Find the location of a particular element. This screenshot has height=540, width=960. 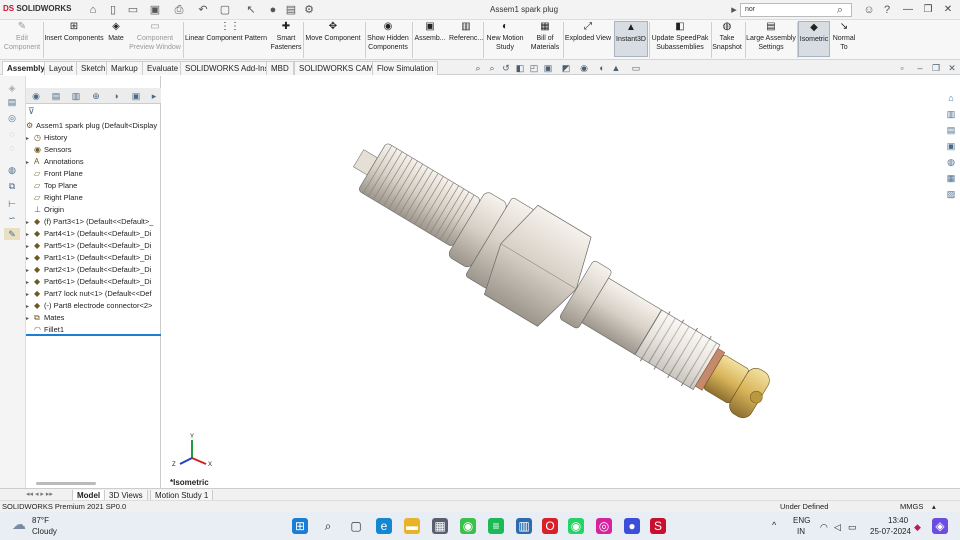

weather-cloud-icon: ☁ is located at coordinates (19, 524).